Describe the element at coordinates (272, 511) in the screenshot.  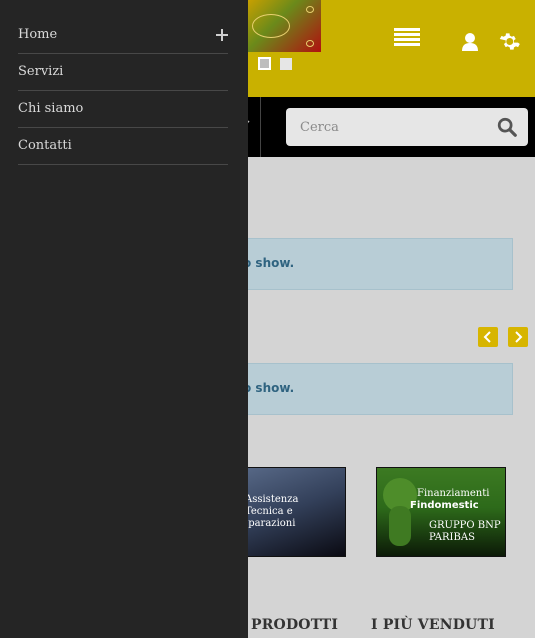
I see `banner-text: Assistenza Tecnica e iparazioni` at that location.